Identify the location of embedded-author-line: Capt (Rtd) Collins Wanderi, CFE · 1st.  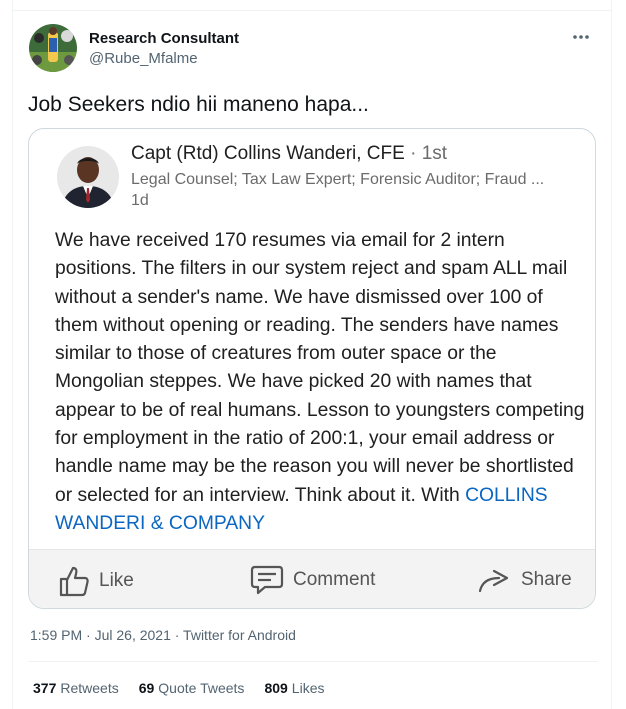
(289, 154).